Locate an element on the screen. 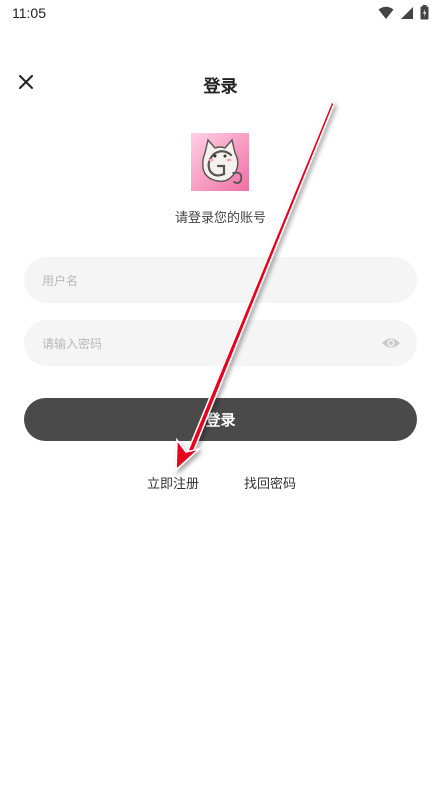 The height and width of the screenshot is (785, 441). app-logo is located at coordinates (220, 162).